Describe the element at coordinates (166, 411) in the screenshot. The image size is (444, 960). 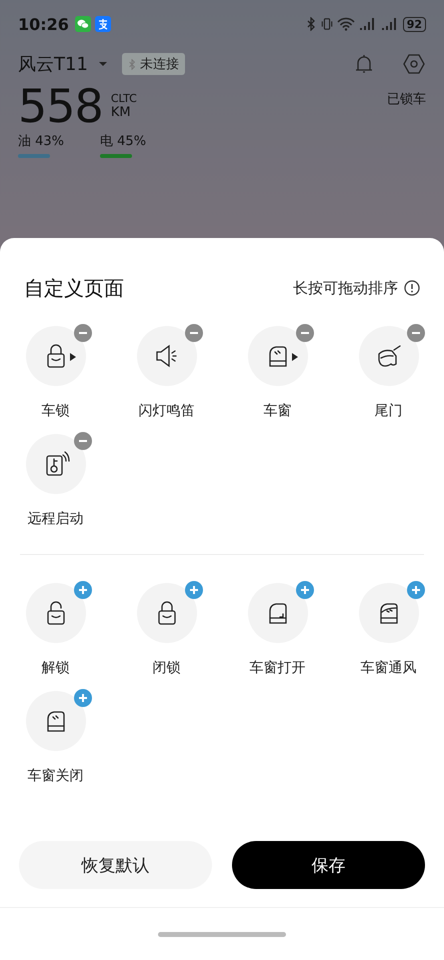
I see `shortcut-label: 闪灯鸣笛` at that location.